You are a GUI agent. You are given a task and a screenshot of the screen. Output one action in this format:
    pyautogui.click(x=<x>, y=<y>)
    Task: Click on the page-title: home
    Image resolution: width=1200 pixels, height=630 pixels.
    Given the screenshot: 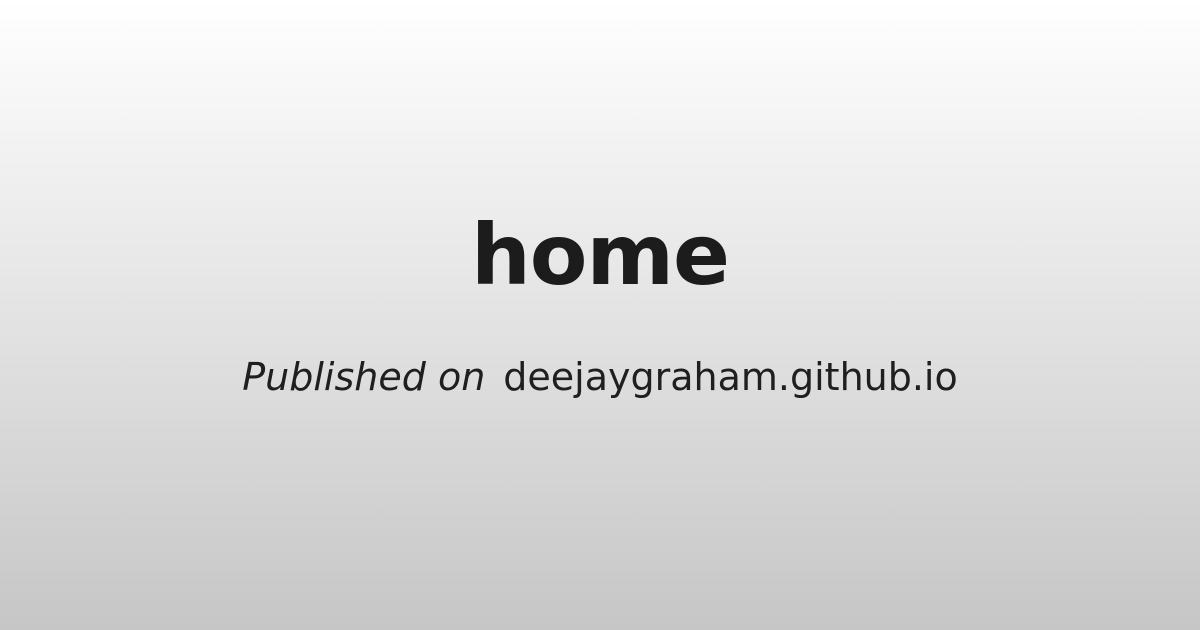 What is the action you would take?
    pyautogui.click(x=600, y=255)
    